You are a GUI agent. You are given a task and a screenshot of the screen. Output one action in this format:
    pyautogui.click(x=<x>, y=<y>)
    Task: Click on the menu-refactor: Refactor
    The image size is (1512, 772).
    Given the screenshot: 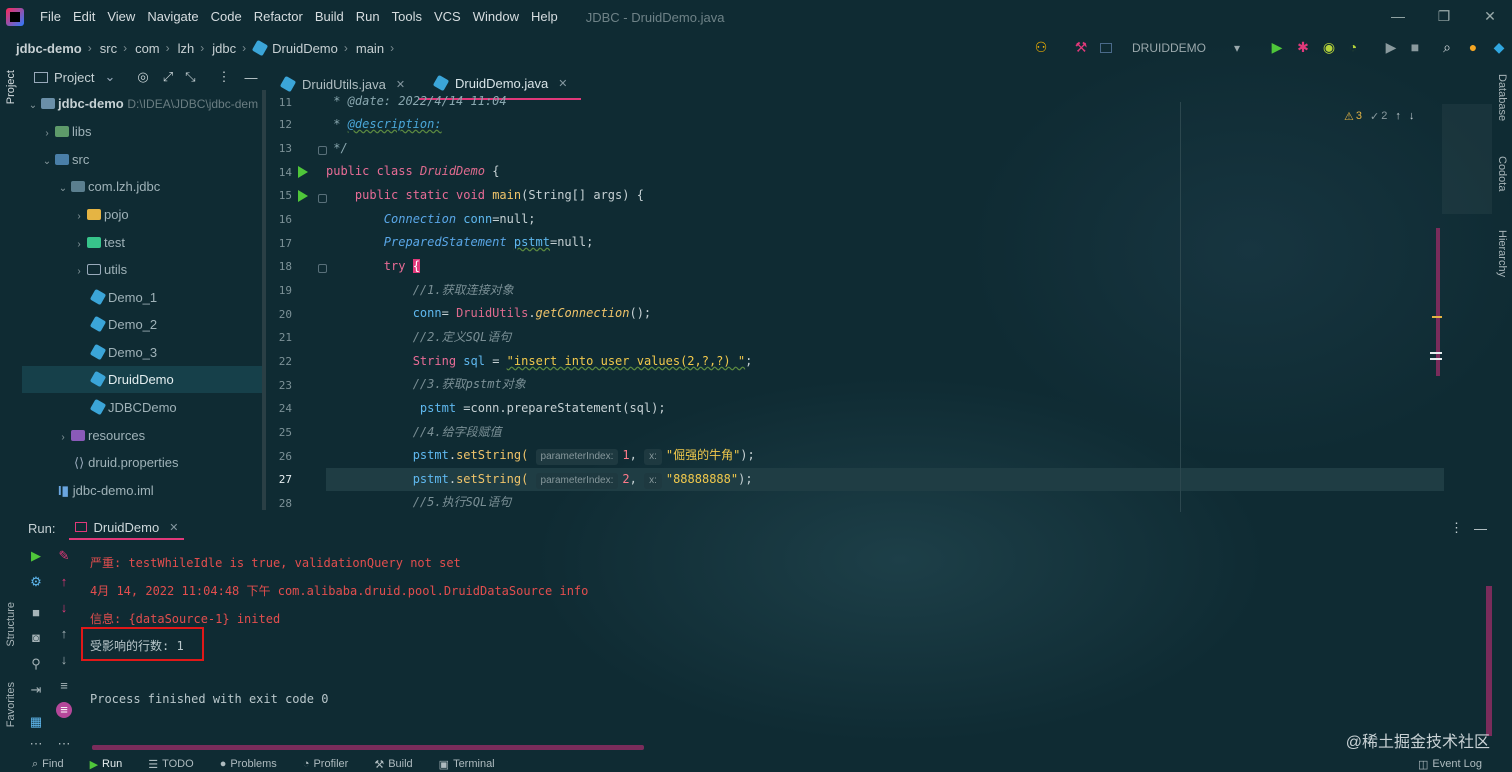 What is the action you would take?
    pyautogui.click(x=278, y=17)
    